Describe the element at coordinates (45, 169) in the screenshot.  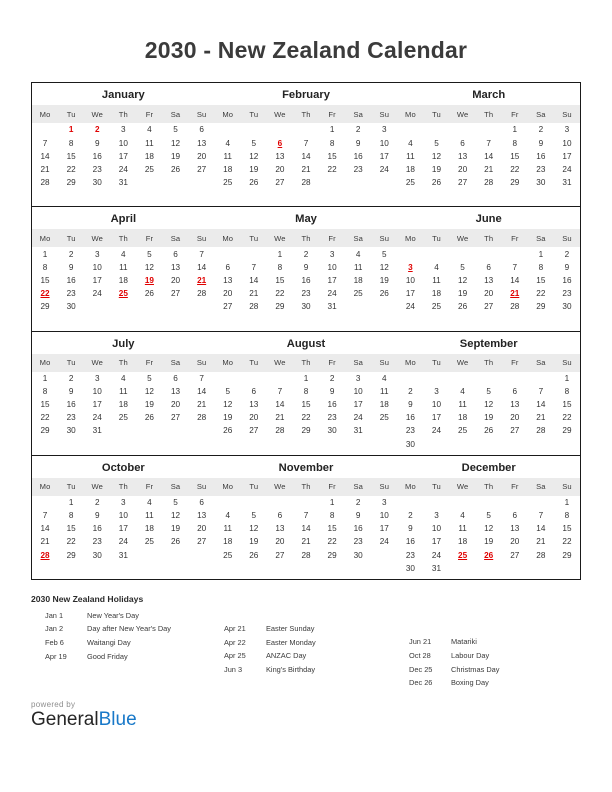
I see `day-cell: 21` at that location.